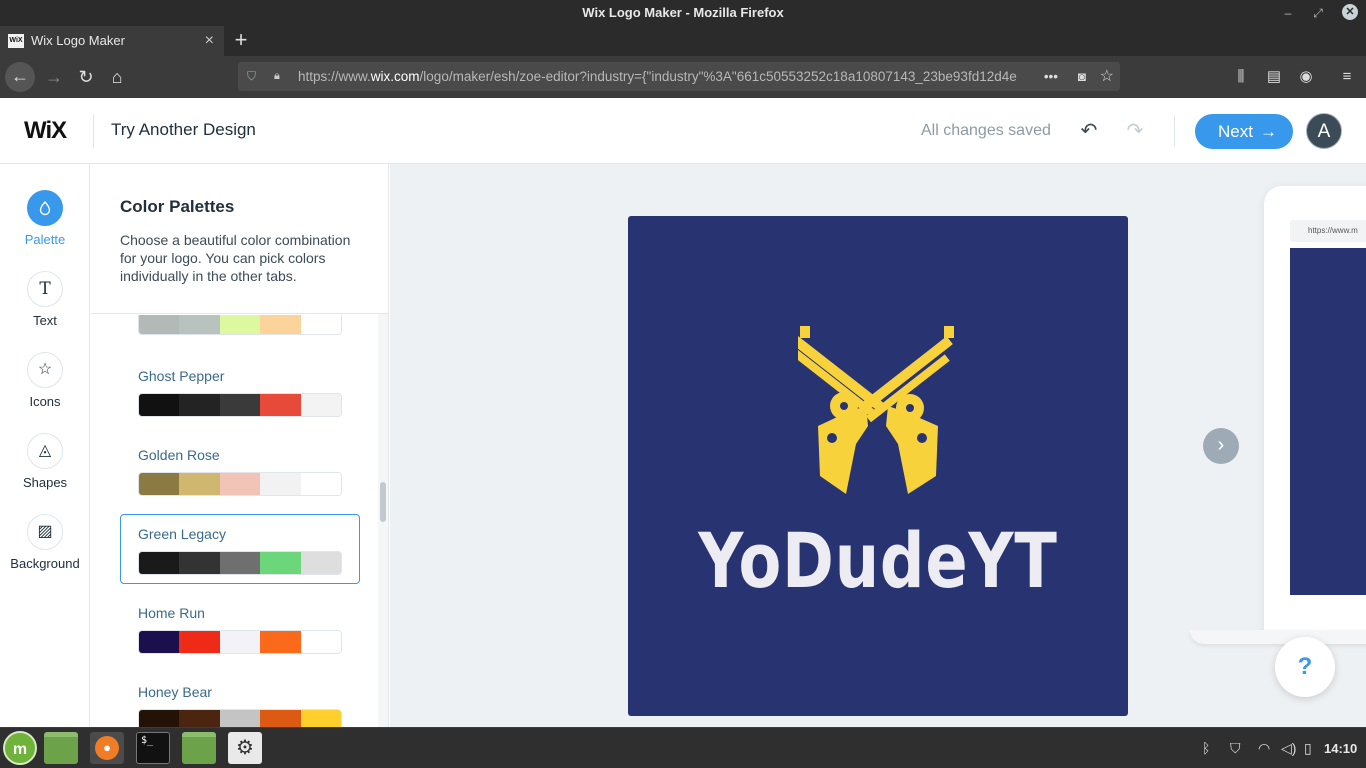  Describe the element at coordinates (183, 130) in the screenshot. I see `try-another-design-link: Try Another Design` at that location.